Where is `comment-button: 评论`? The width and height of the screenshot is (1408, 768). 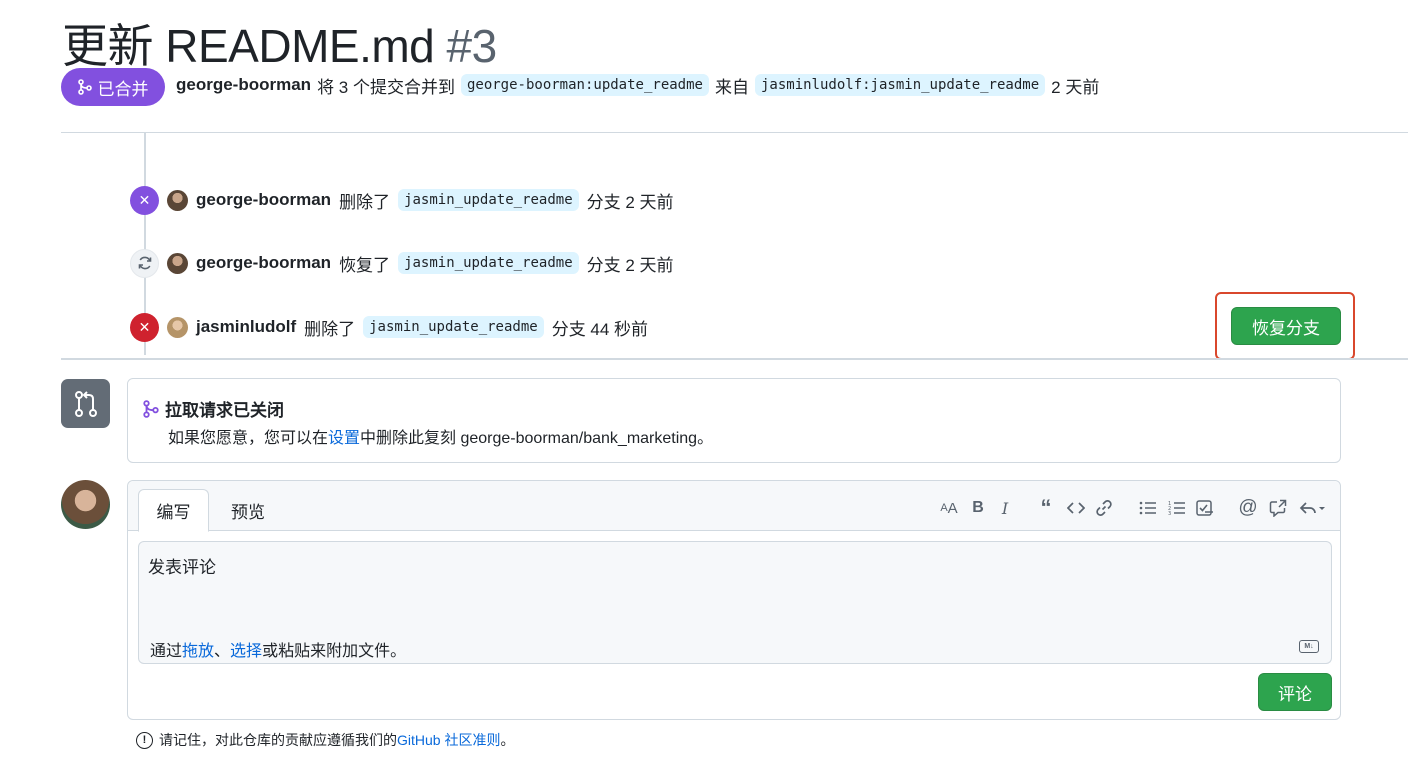
comment-button: 评论 is located at coordinates (1295, 692).